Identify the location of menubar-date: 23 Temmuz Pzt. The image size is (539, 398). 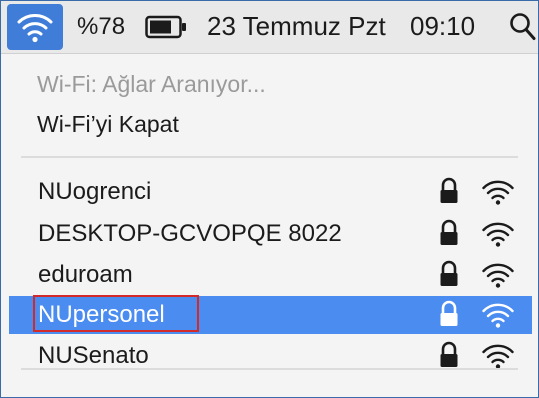
(296, 26).